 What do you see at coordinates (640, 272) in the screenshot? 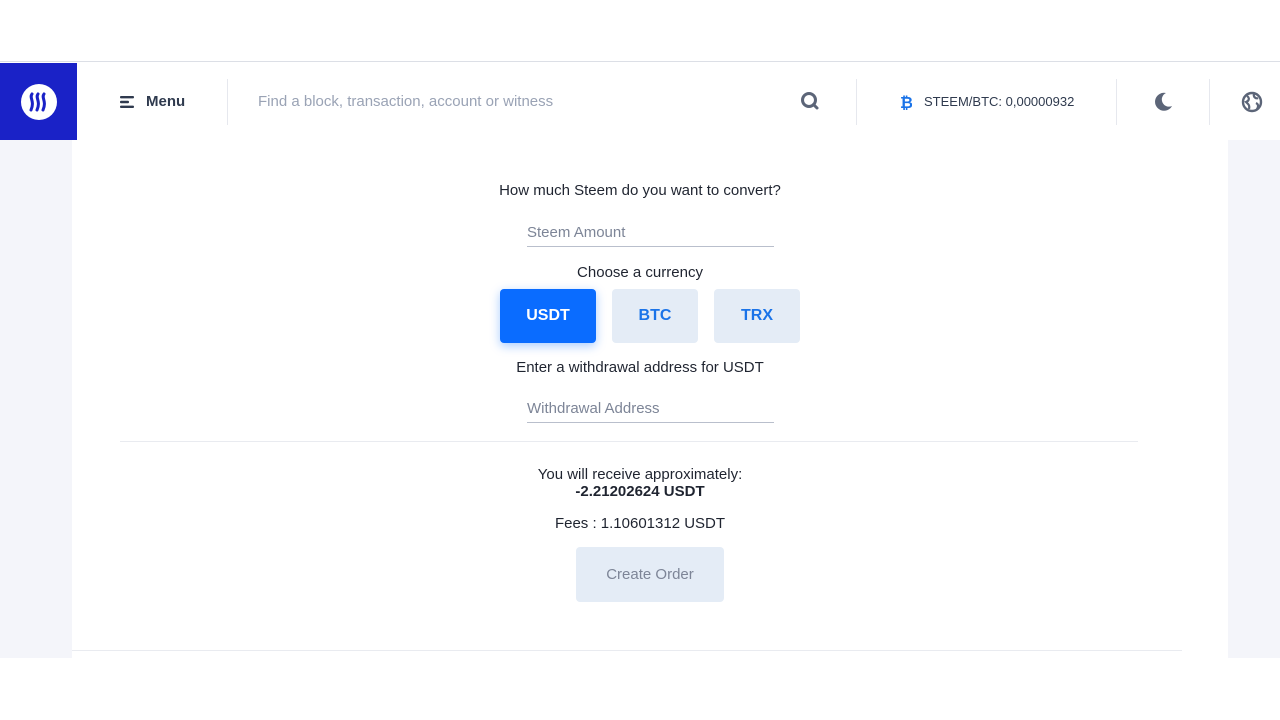
I see `currency-question: Choose a currency` at bounding box center [640, 272].